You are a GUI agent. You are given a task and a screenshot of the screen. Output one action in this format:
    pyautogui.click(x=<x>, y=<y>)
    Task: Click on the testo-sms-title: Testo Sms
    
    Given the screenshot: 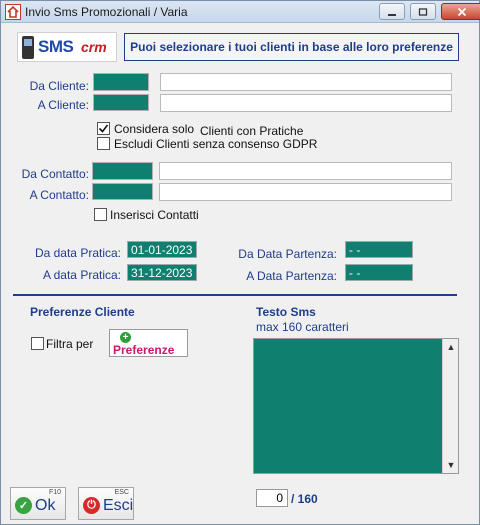 What is the action you would take?
    pyautogui.click(x=286, y=312)
    